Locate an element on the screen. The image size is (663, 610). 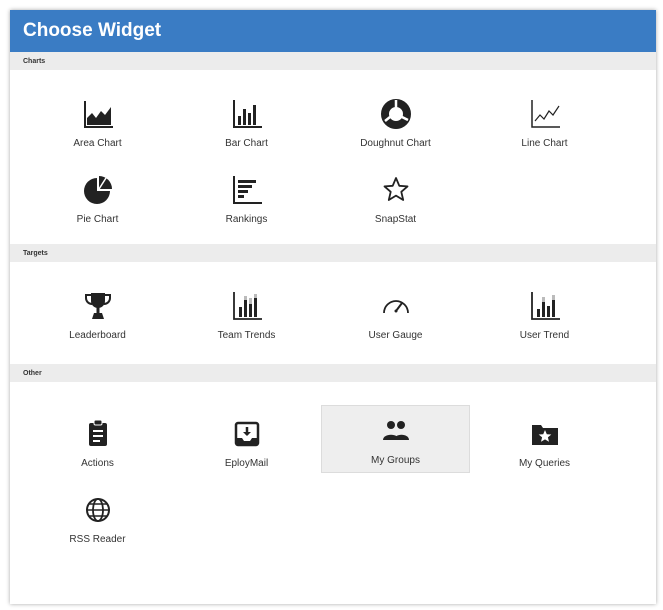
widget-label: Rankings is located at coordinates (246, 219).